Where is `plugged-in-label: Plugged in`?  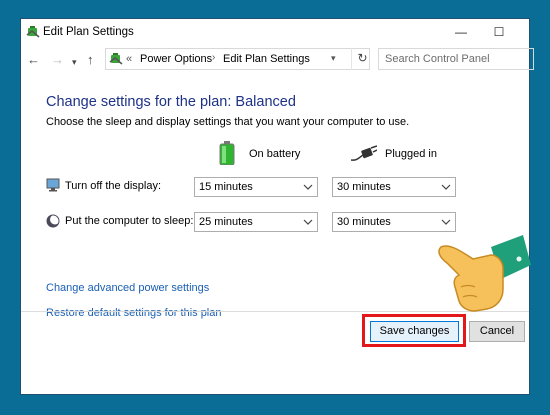 plugged-in-label: Plugged in is located at coordinates (411, 154).